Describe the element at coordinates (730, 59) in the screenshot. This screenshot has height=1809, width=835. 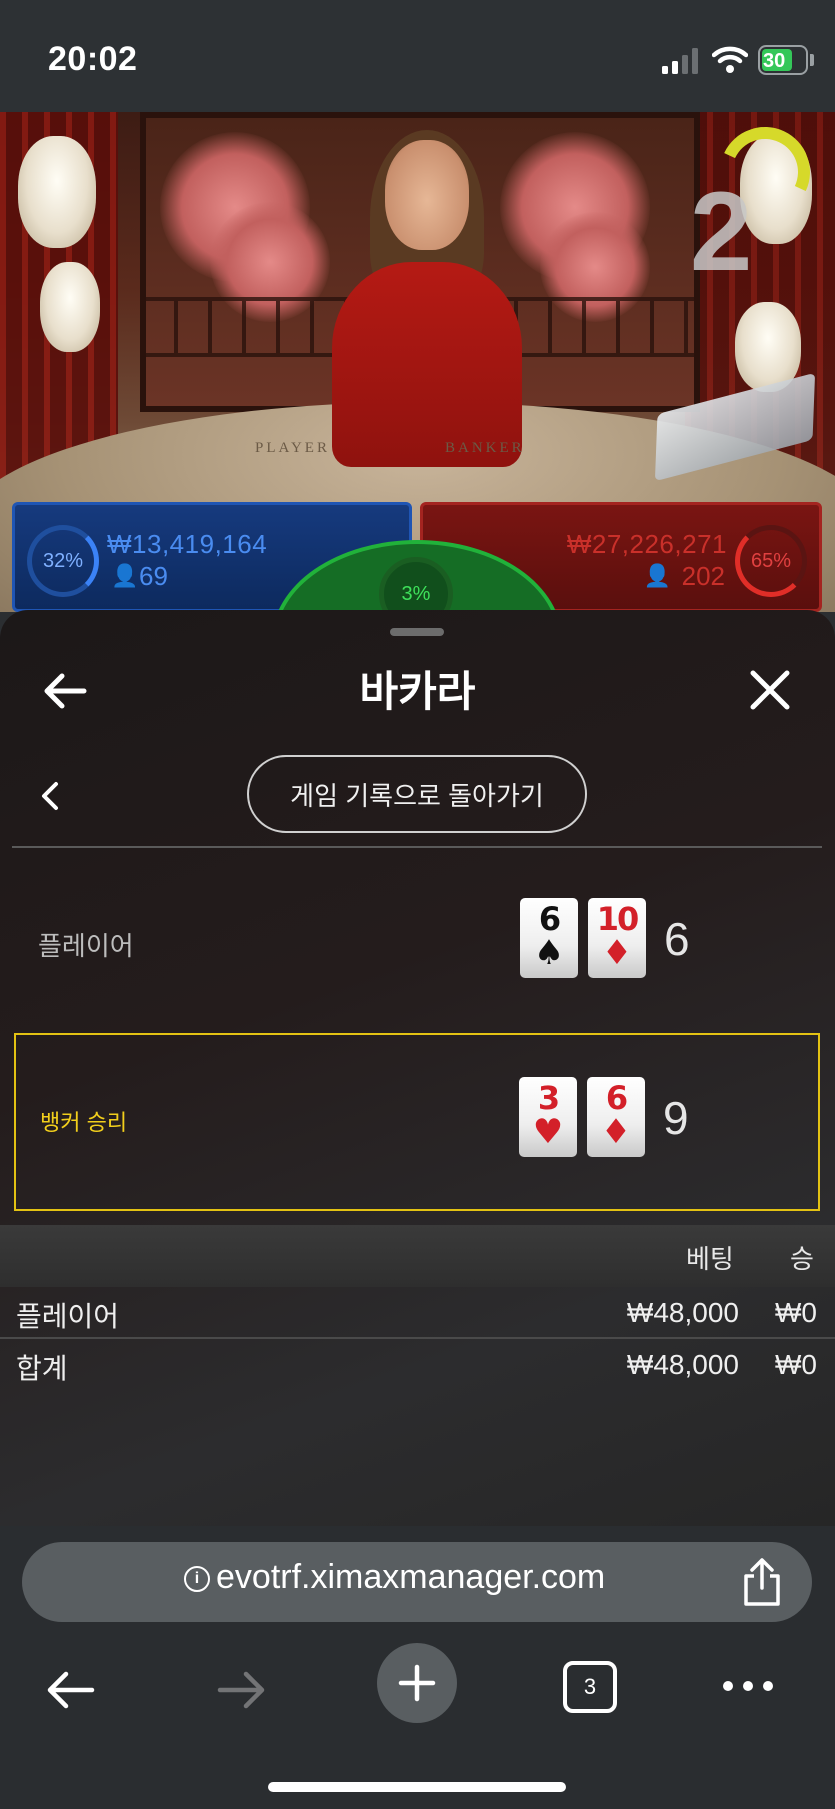
I see `wifi-icon` at that location.